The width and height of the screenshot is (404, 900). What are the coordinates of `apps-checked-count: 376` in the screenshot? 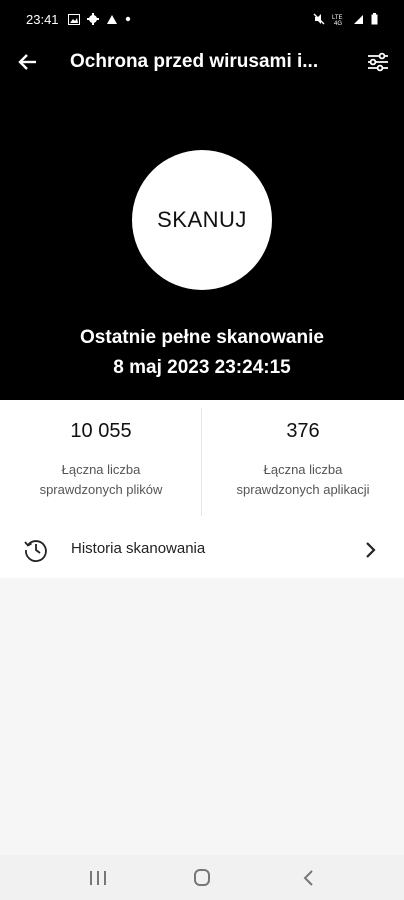 It's located at (303, 431).